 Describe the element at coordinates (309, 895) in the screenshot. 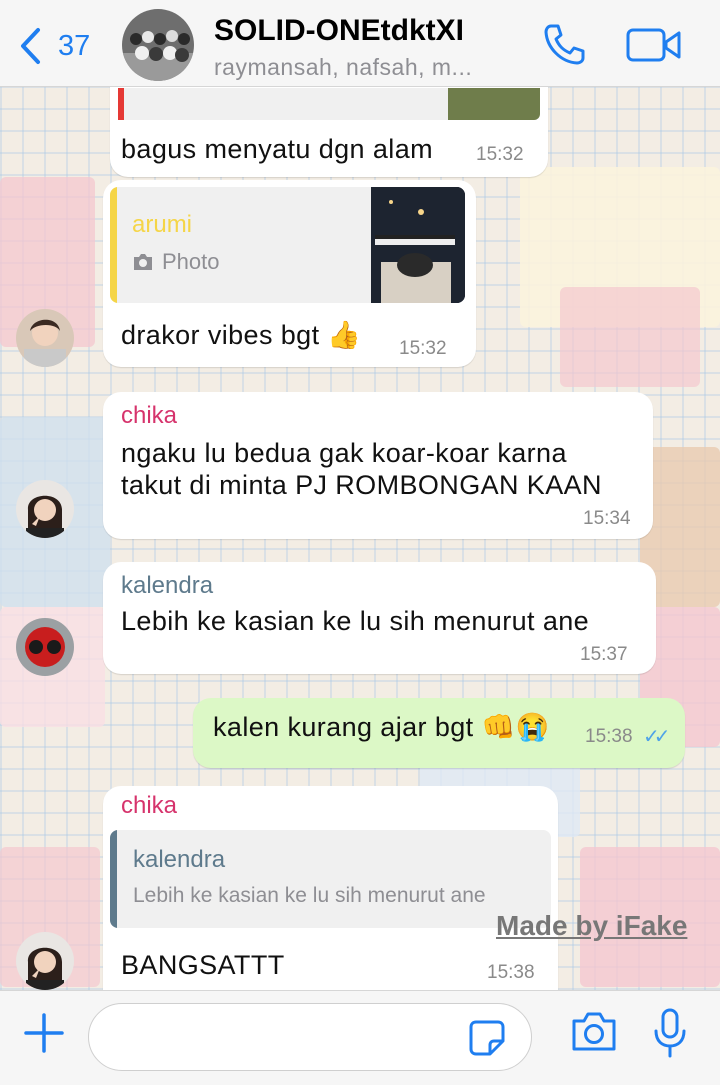

I see `quote-text: Lebih ke kasian ke lu sih menurut ane` at that location.